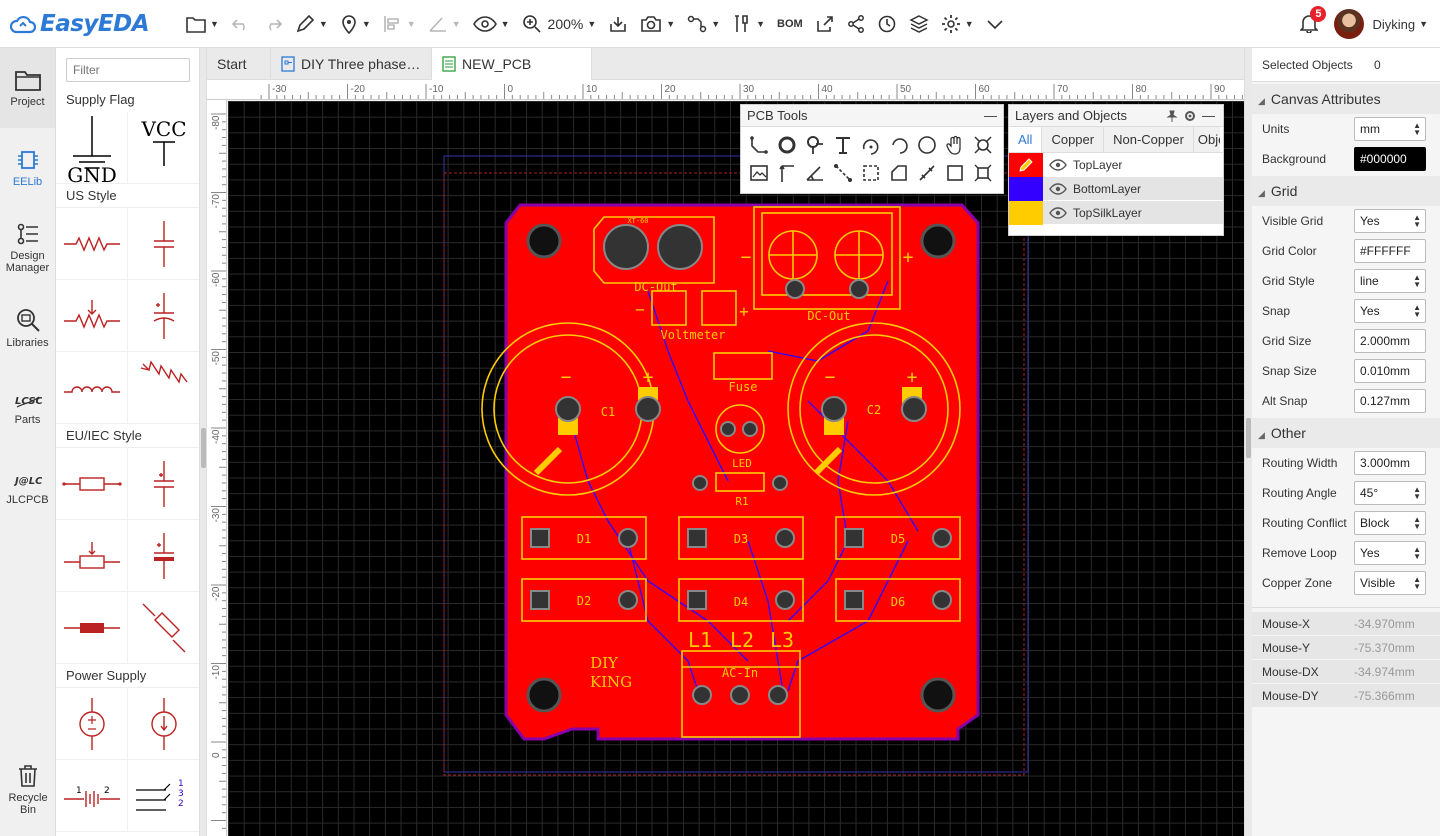  What do you see at coordinates (399, 24) in the screenshot?
I see `align-menu-button: ▼` at bounding box center [399, 24].